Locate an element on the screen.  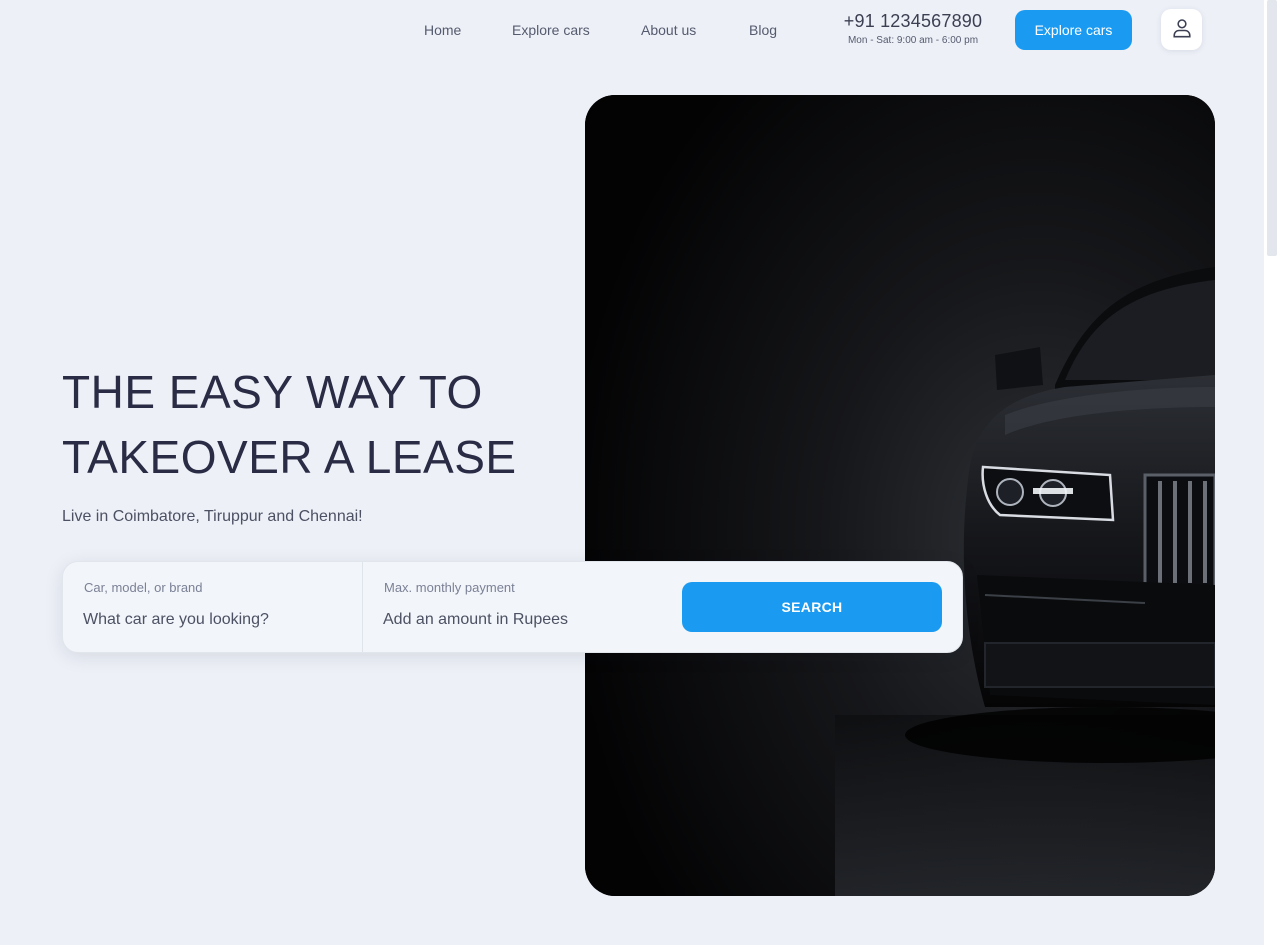
user-account-button is located at coordinates (1181, 29).